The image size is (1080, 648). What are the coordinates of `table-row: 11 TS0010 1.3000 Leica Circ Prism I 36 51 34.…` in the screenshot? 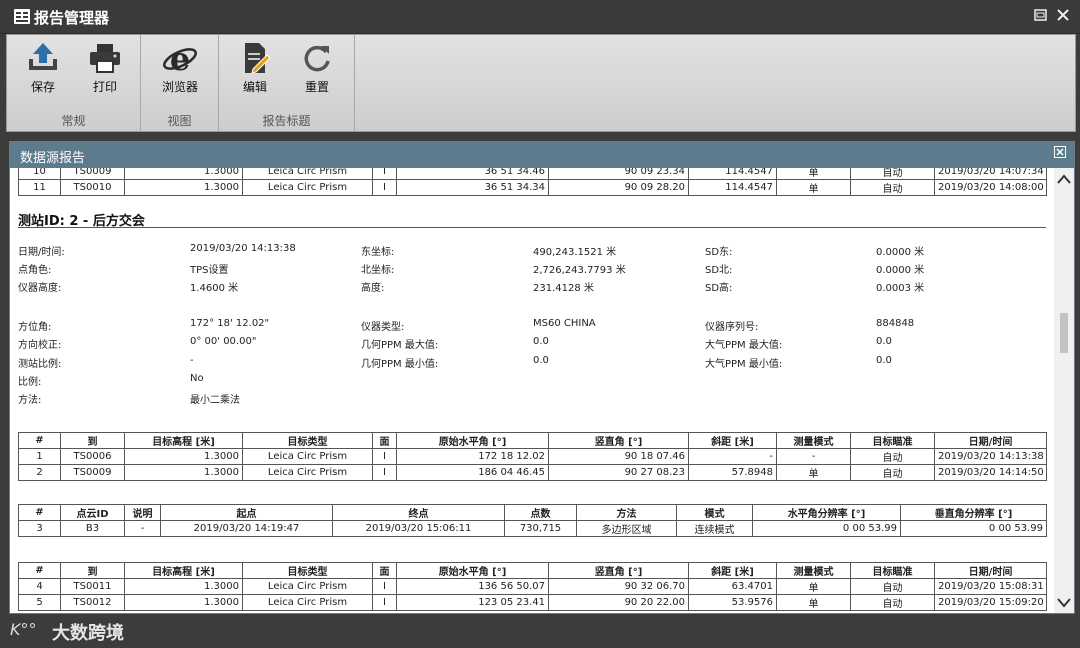 It's located at (532, 187).